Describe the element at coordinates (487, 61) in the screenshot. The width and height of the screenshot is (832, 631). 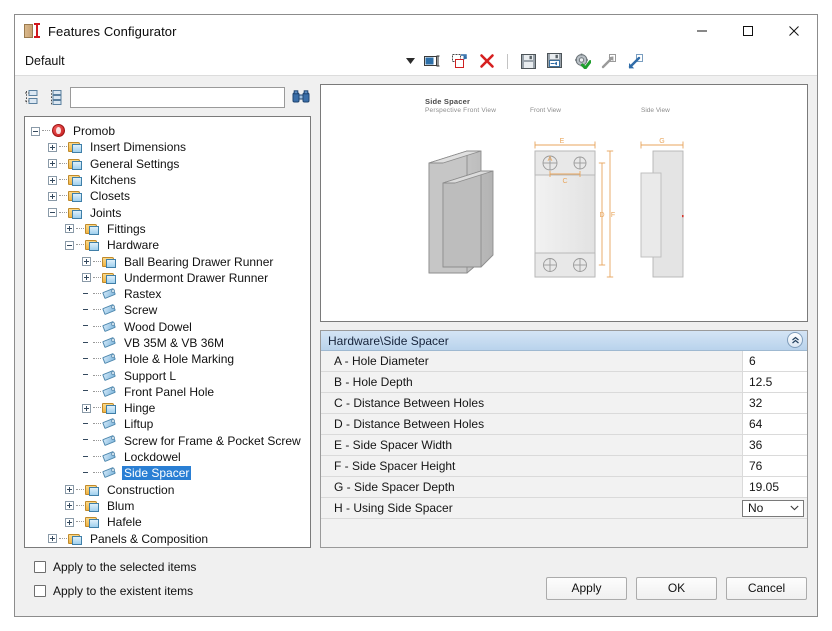
I see `delete-profile-icon` at that location.